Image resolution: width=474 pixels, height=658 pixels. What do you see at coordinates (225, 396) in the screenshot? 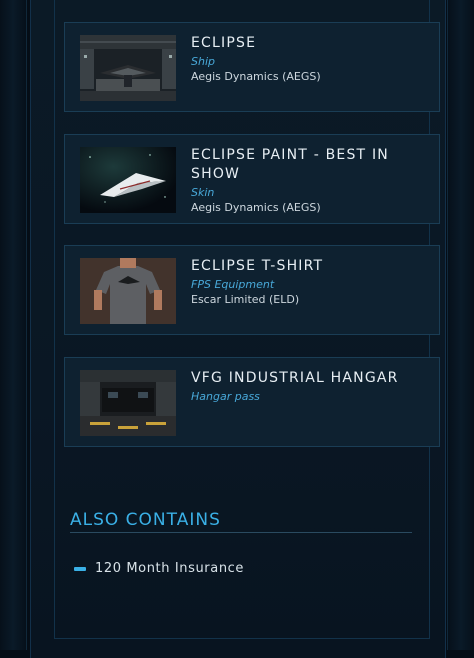
I see `item-type: Hangar pass` at bounding box center [225, 396].